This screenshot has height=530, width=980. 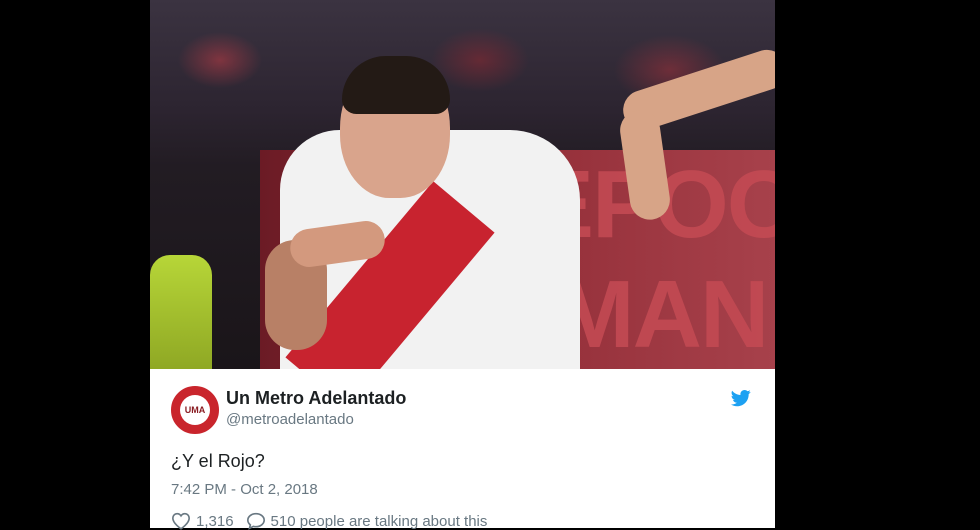 I want to click on avatar: UMA, so click(x=195, y=410).